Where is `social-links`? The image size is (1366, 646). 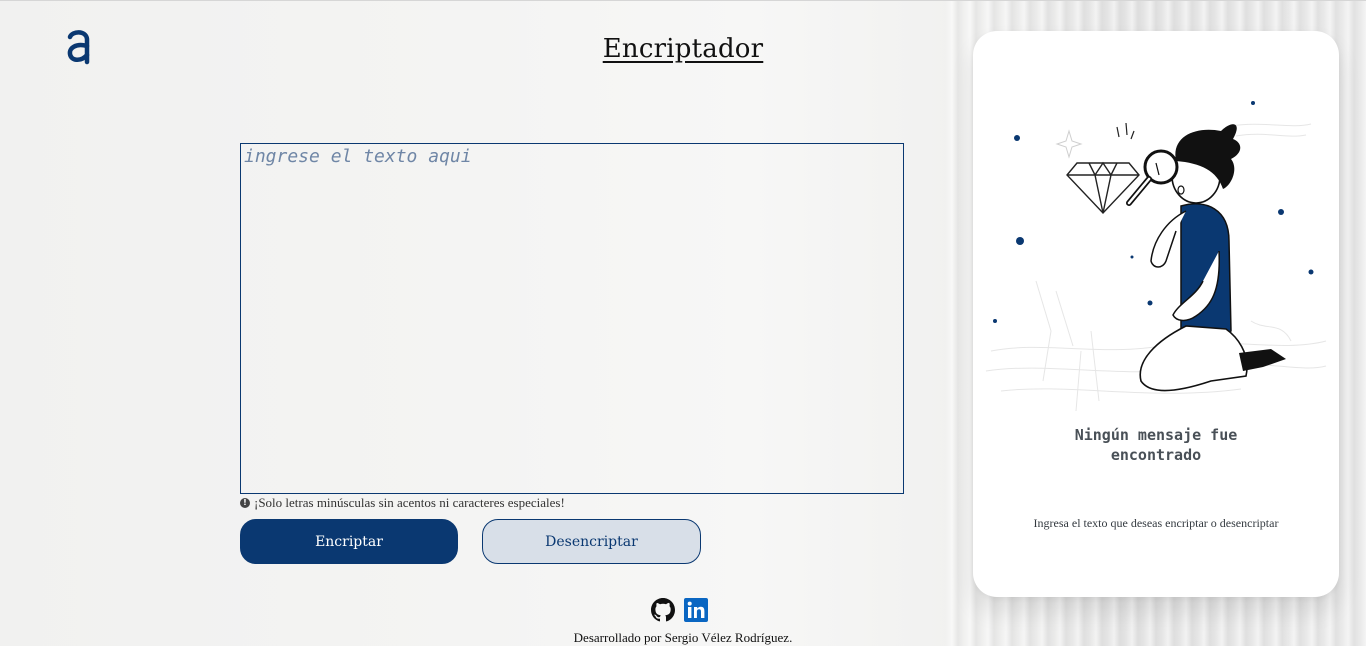 social-links is located at coordinates (679, 610).